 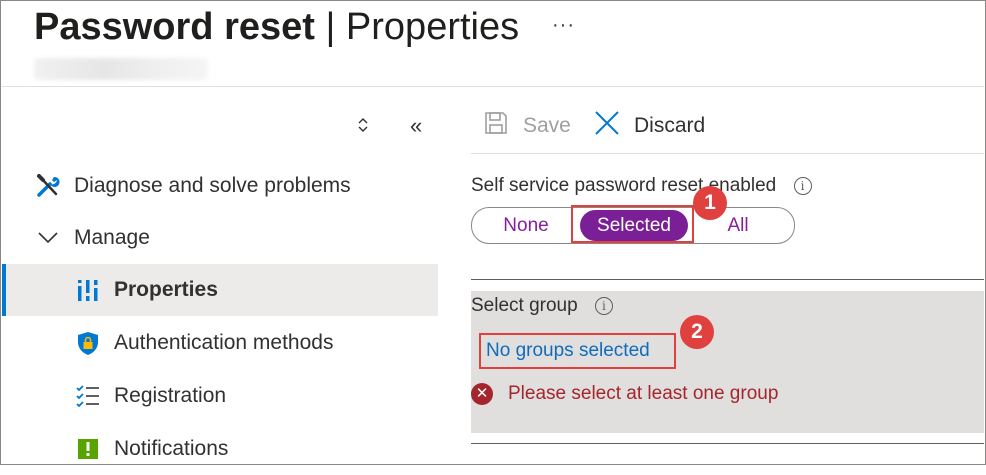 I want to click on validation-error: ✕ Please select at least one group, so click(x=624, y=394).